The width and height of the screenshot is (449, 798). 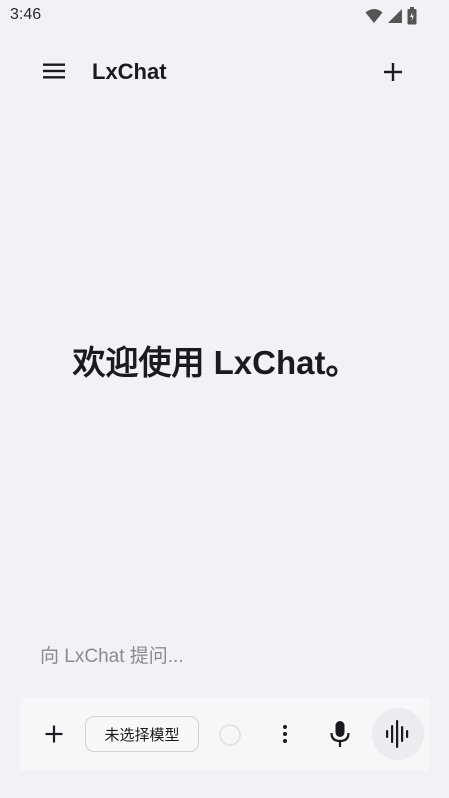 I want to click on status-icons, so click(x=391, y=16).